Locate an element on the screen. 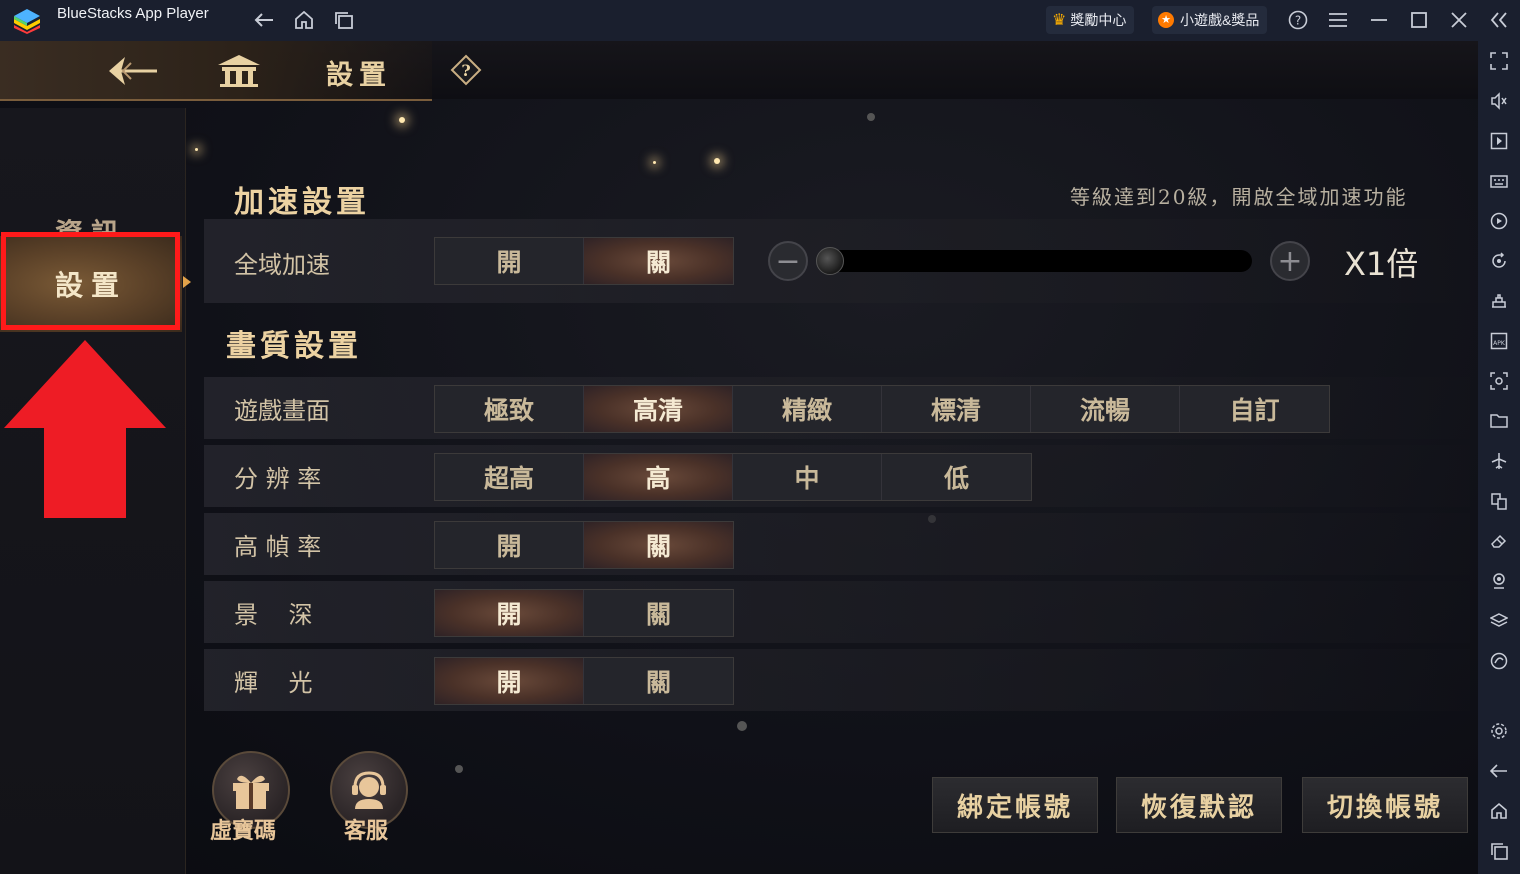  quality-row-label: 高 幀 率 is located at coordinates (278, 547).